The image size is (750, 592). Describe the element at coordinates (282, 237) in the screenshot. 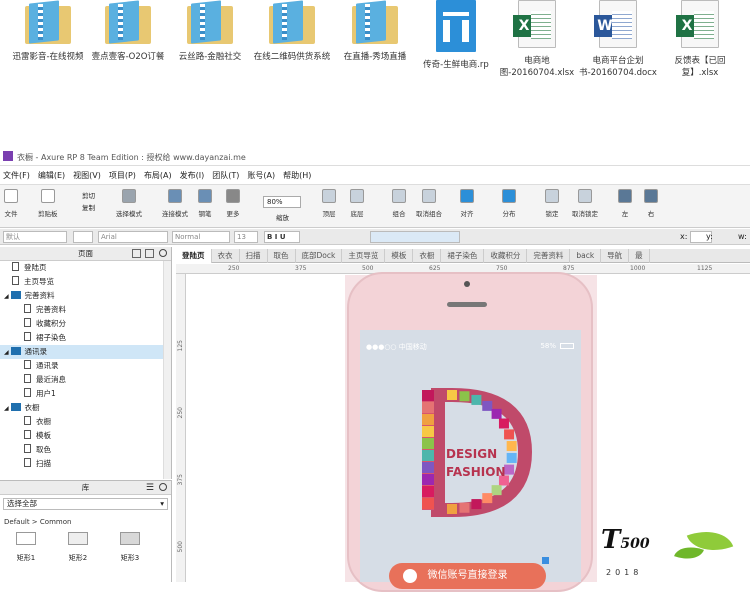

I see `text-style-buttons: B I U` at that location.